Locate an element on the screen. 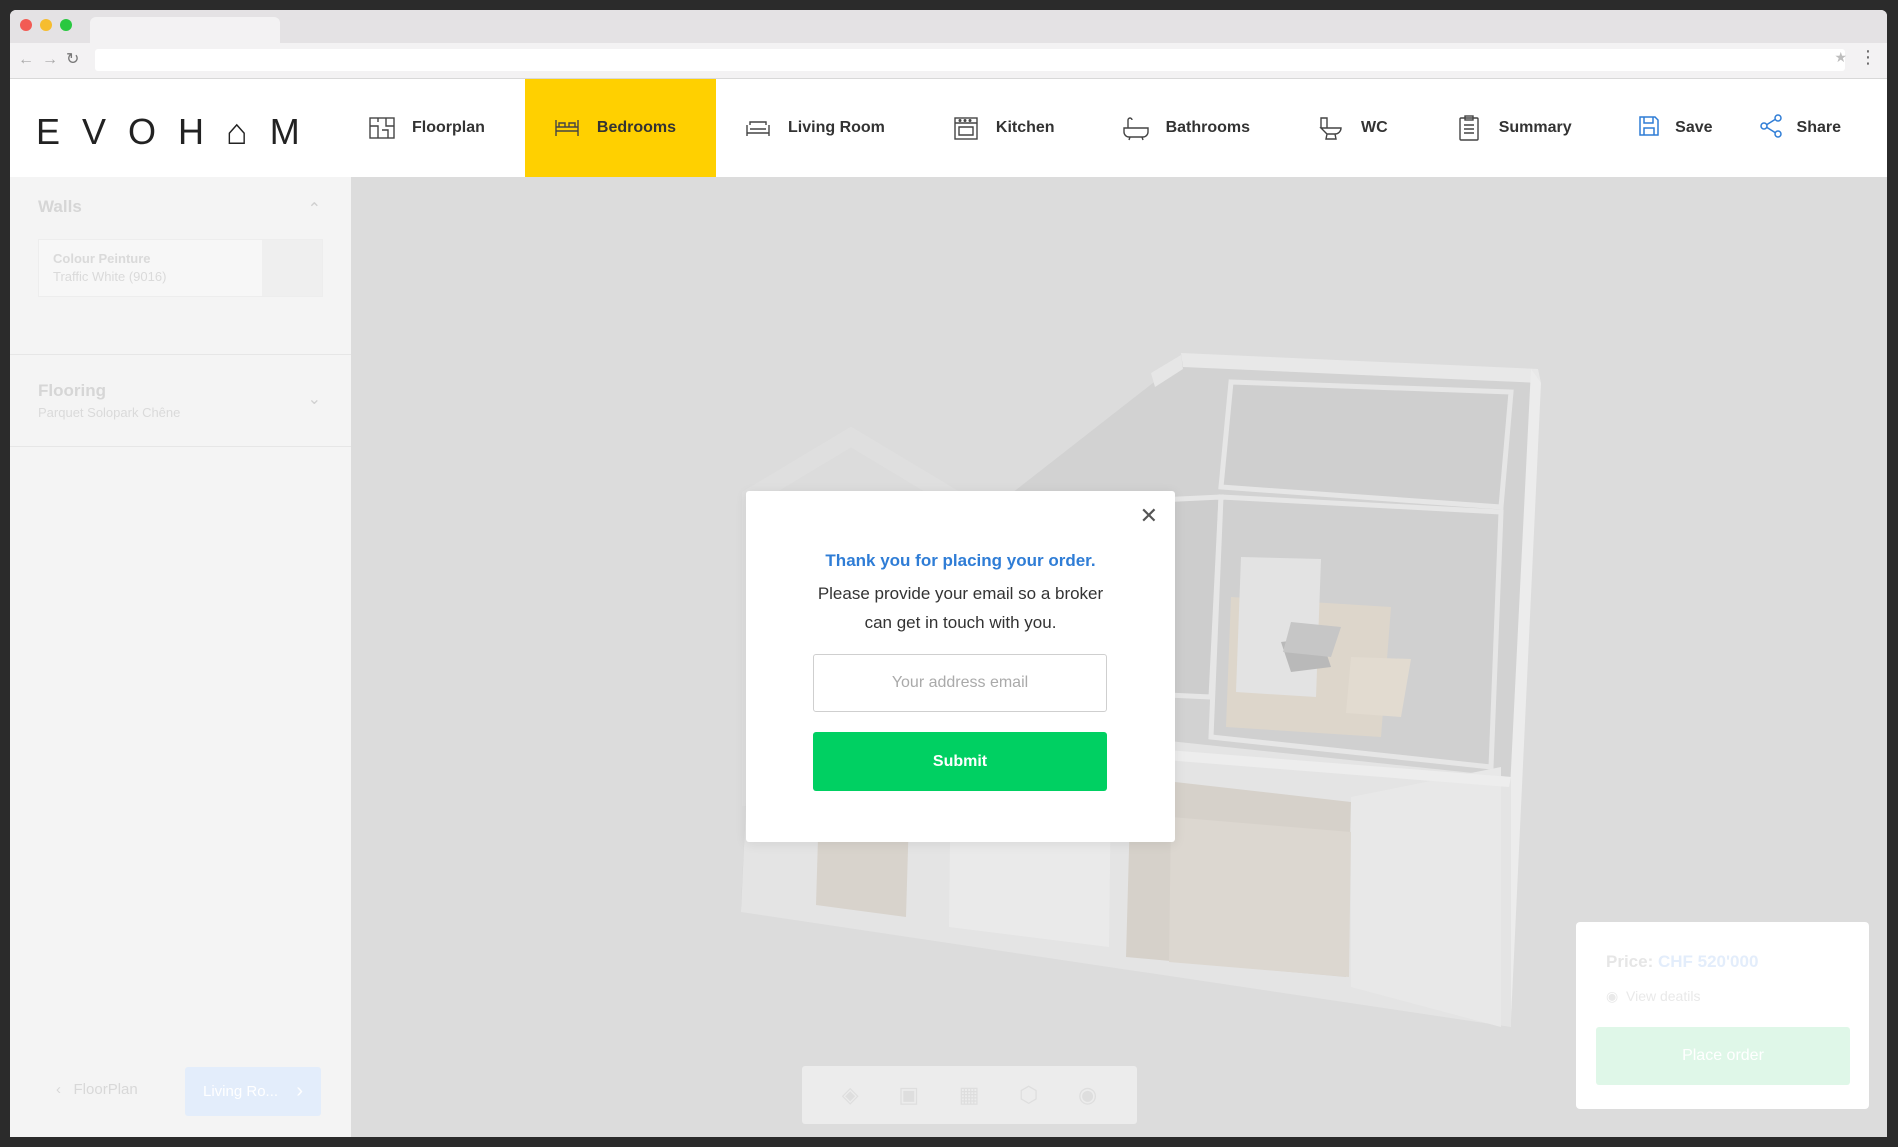 The width and height of the screenshot is (1898, 1147). camera-icon: ▣ is located at coordinates (908, 1095).